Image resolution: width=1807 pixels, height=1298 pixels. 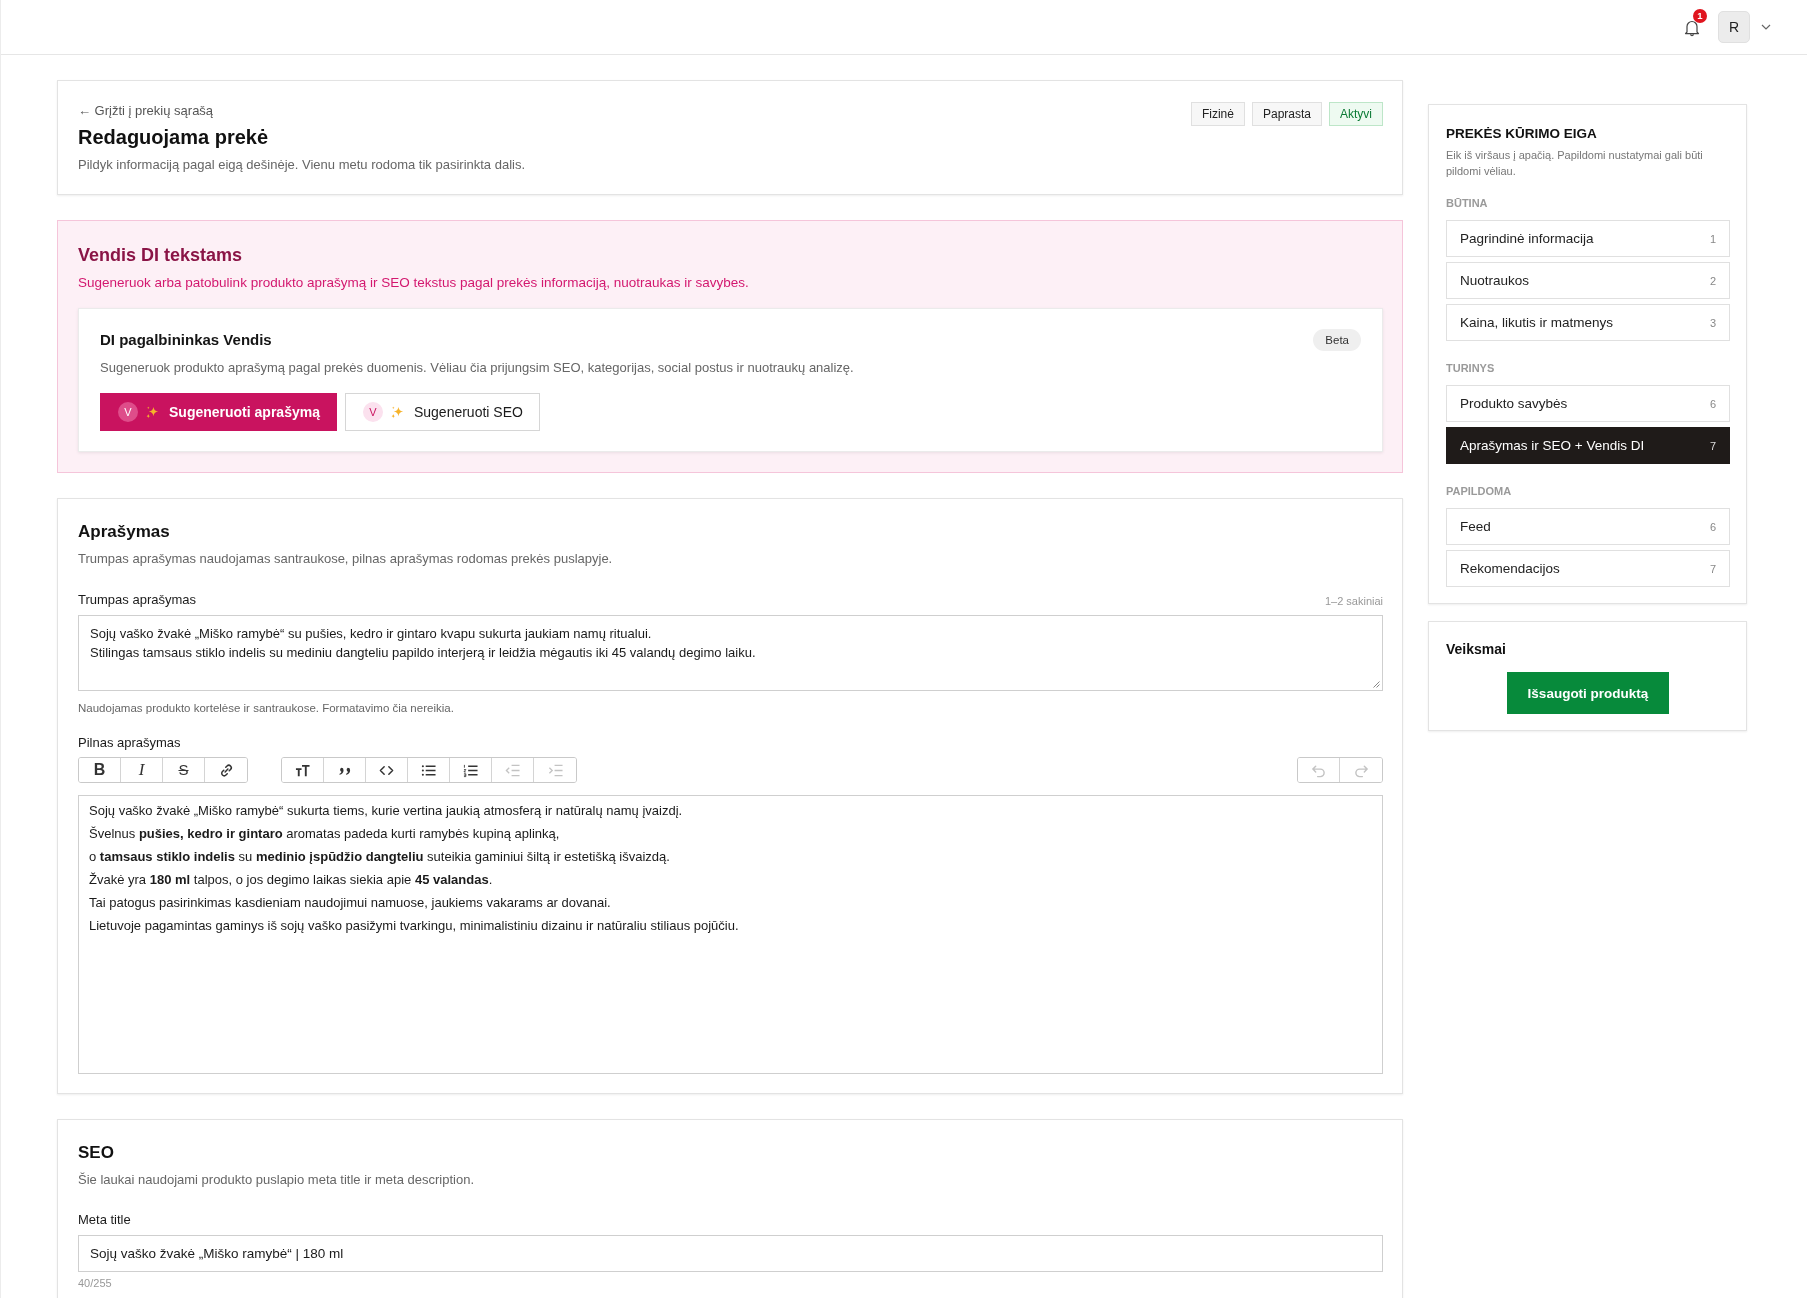 I want to click on field-label: Trumpas aprašymas, so click(x=137, y=600).